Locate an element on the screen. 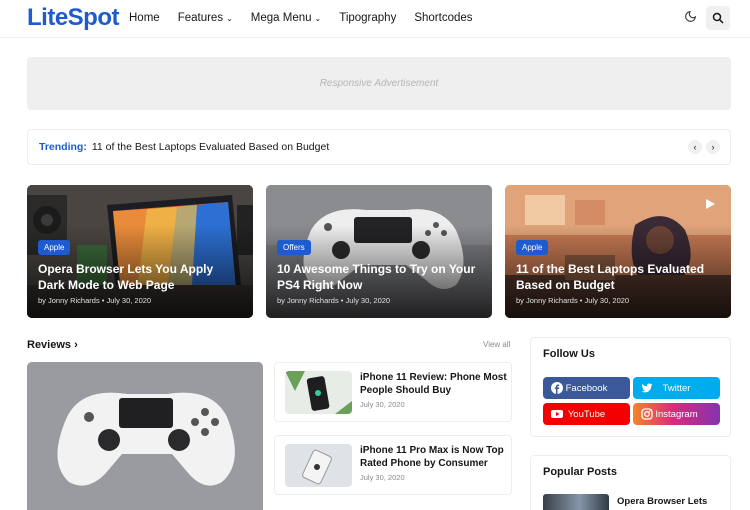 Image resolution: width=750 pixels, height=510 pixels. trending-label: Trending: is located at coordinates (63, 147).